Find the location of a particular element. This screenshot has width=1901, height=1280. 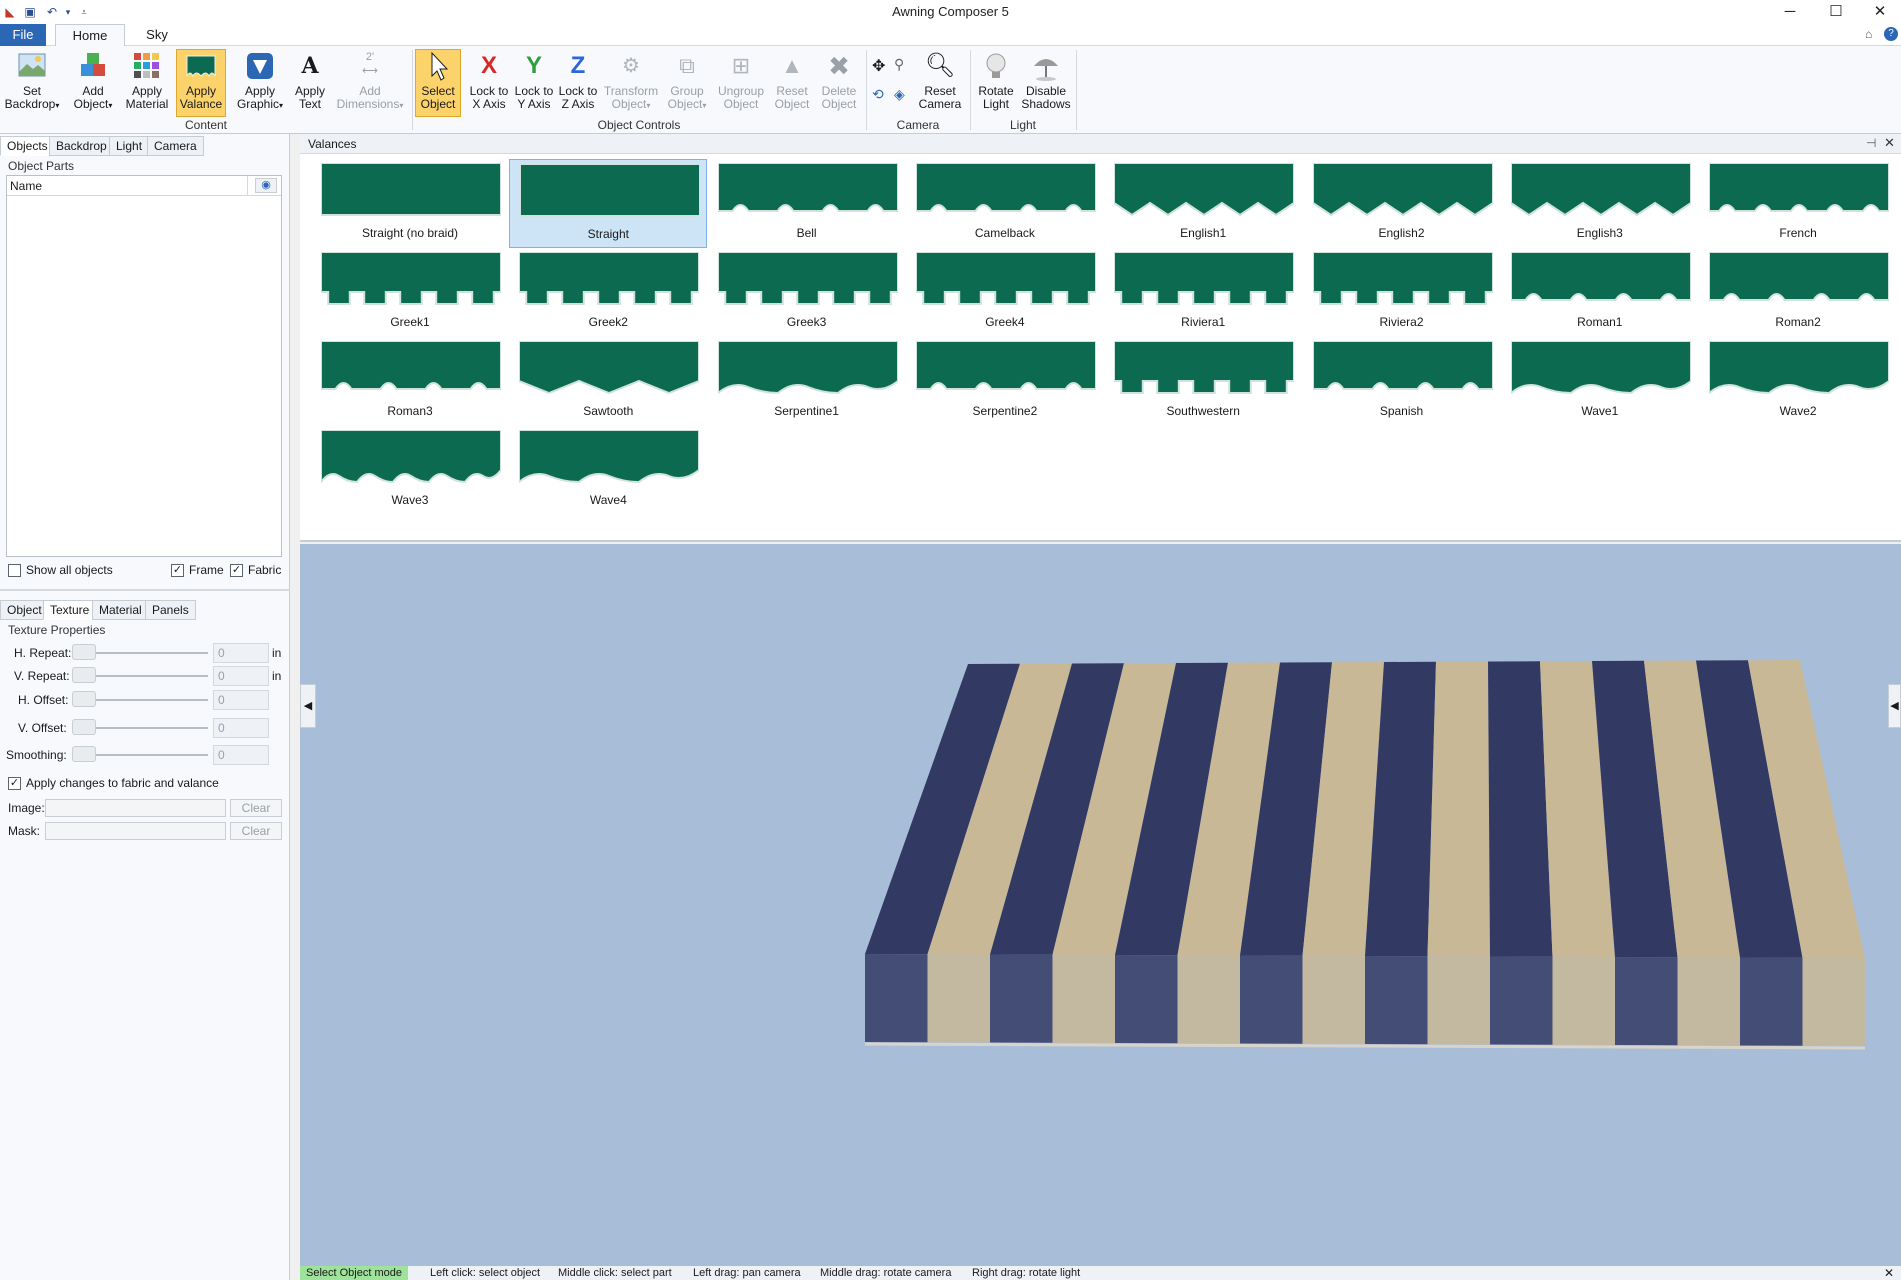

tab-object: Object is located at coordinates (24, 610).